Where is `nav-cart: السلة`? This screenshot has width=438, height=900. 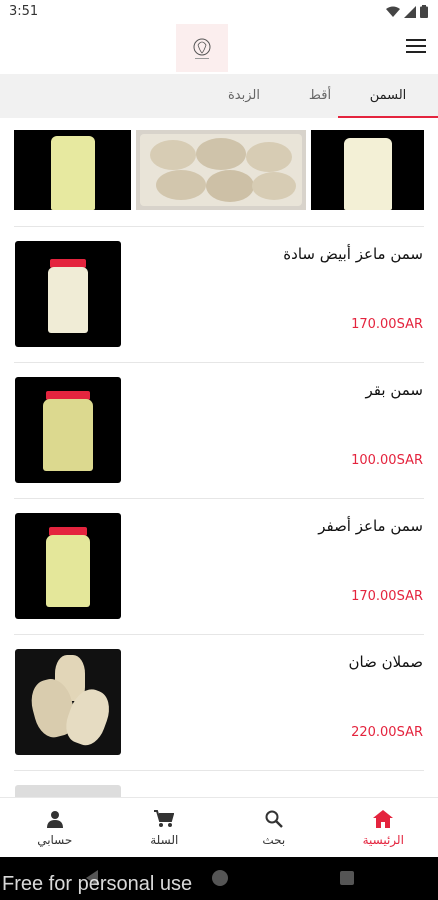 nav-cart: السلة is located at coordinates (165, 827).